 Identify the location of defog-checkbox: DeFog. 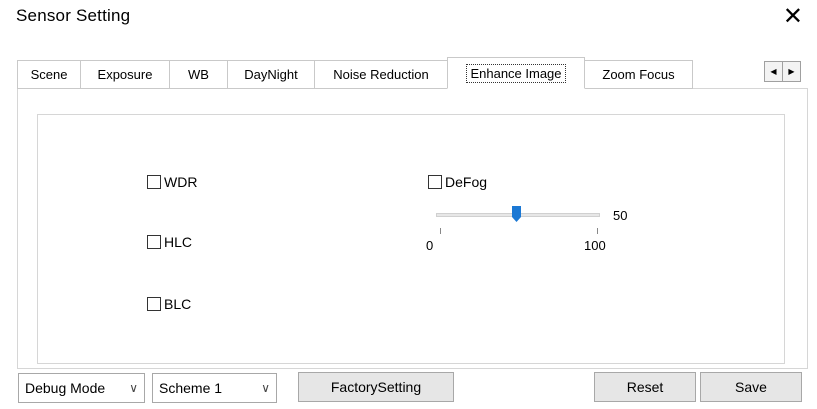
(457, 182).